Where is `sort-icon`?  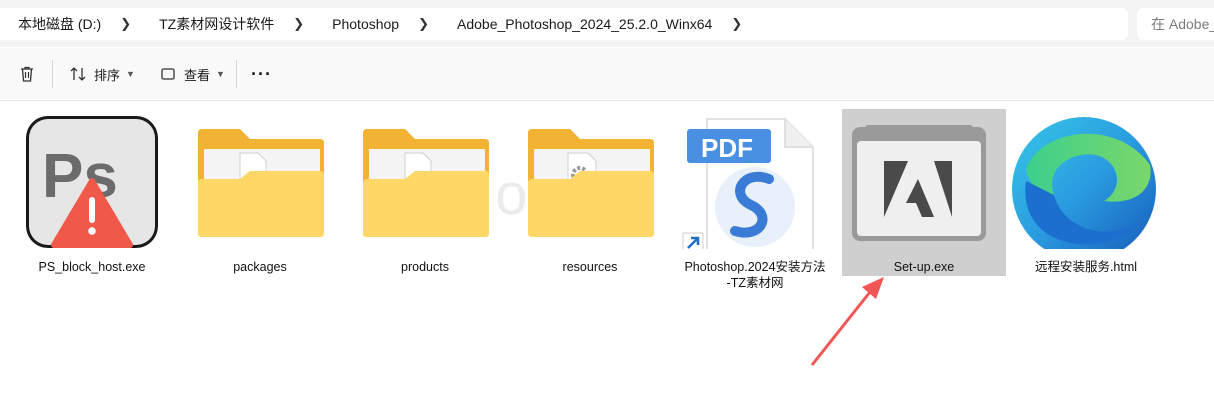
sort-icon is located at coordinates (78, 74).